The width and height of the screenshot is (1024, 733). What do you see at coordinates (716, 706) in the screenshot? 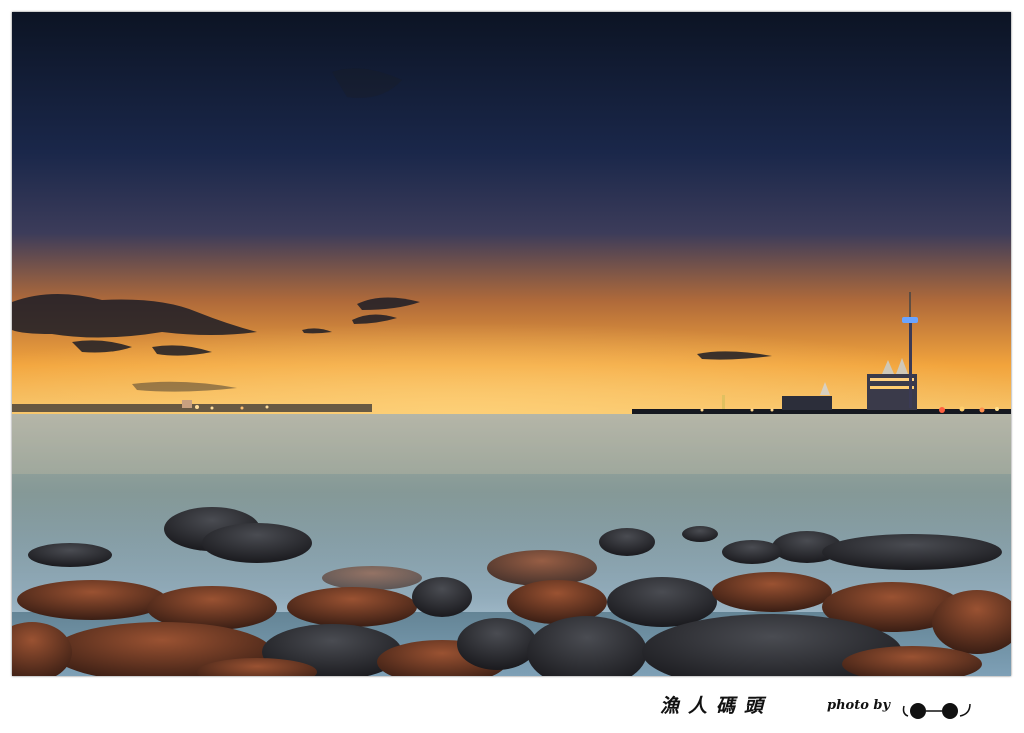
I see `photo-title: 漁人碼頭` at bounding box center [716, 706].